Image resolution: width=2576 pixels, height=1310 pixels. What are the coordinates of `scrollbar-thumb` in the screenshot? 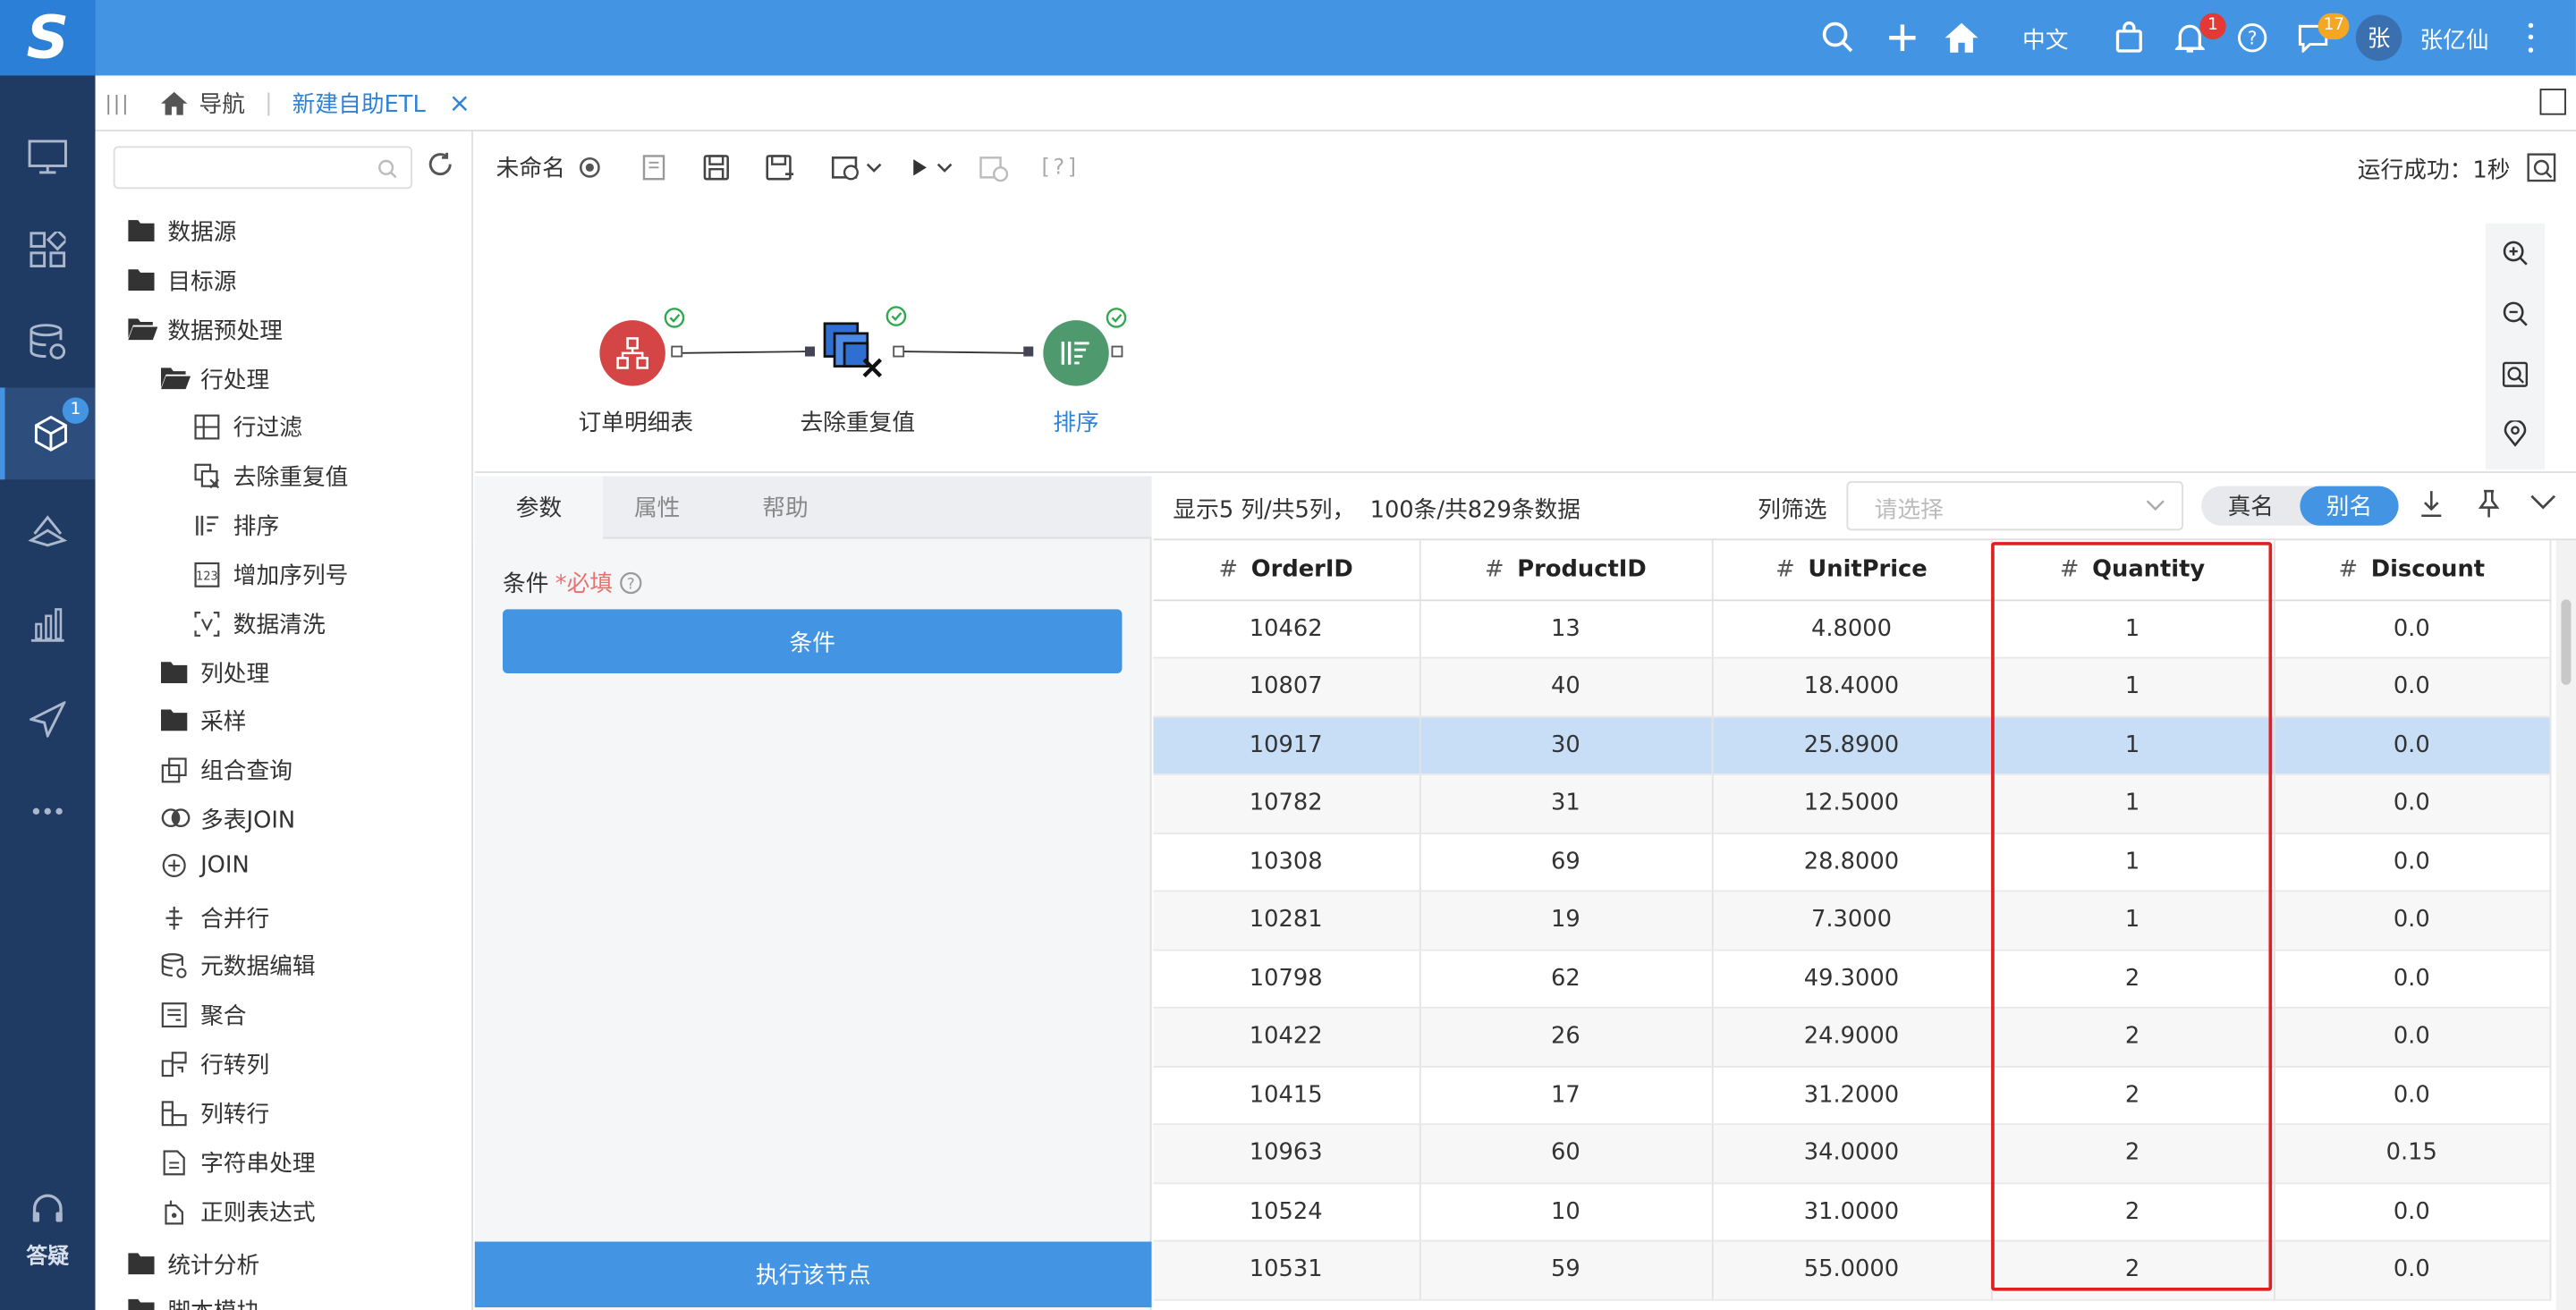 It's located at (2566, 642).